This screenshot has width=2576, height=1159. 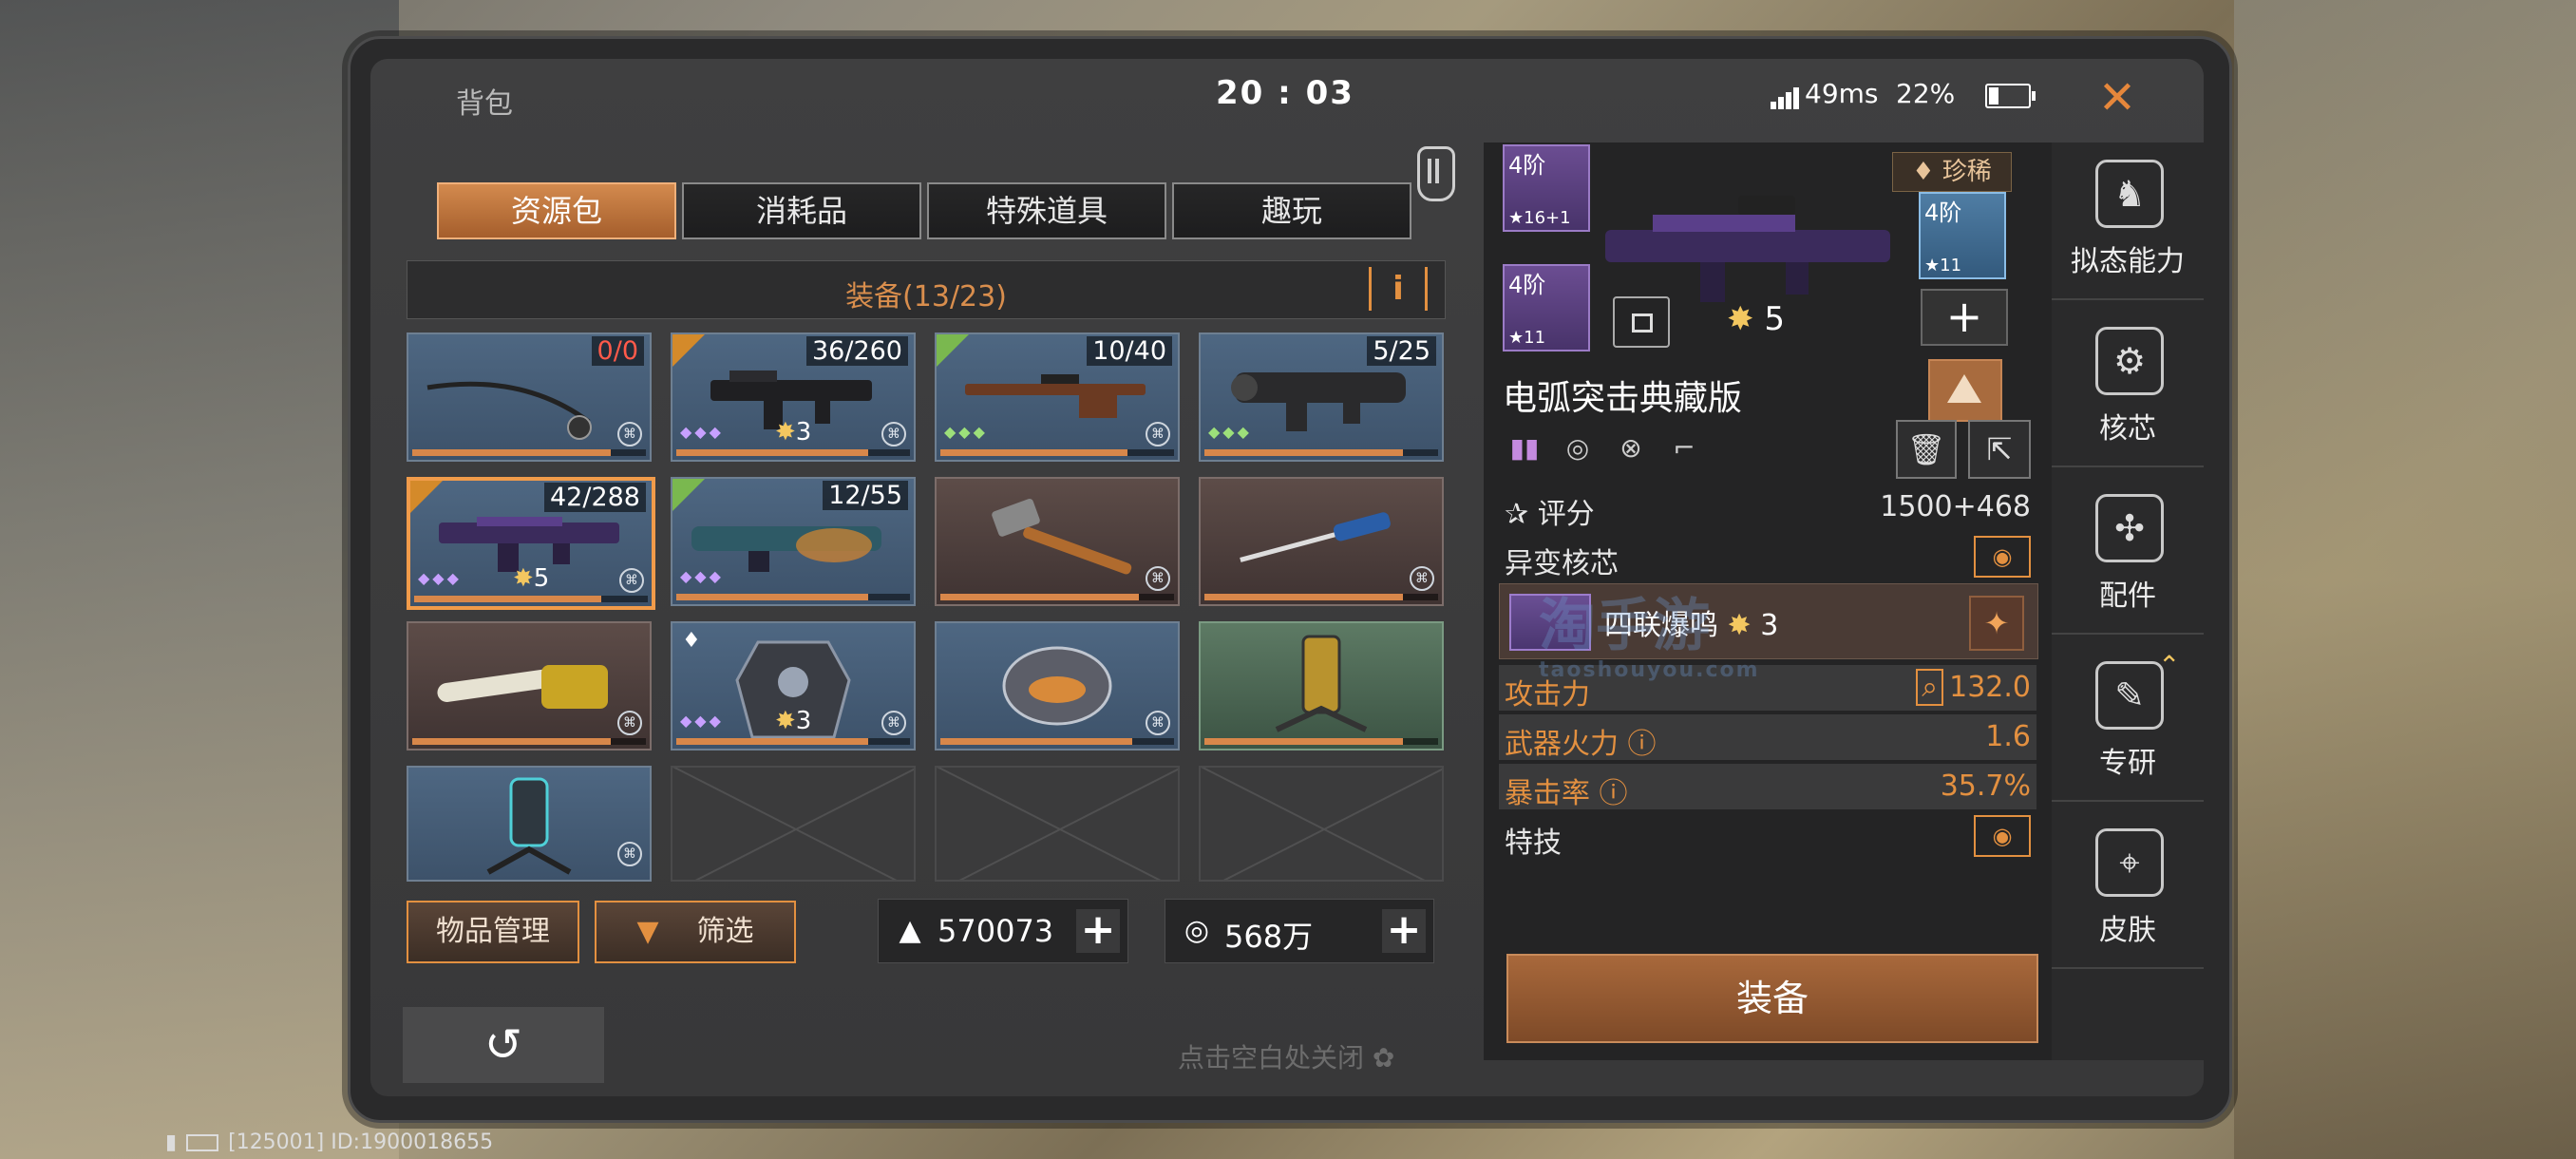 I want to click on sniper-rifle-icon, so click(x=1055, y=396).